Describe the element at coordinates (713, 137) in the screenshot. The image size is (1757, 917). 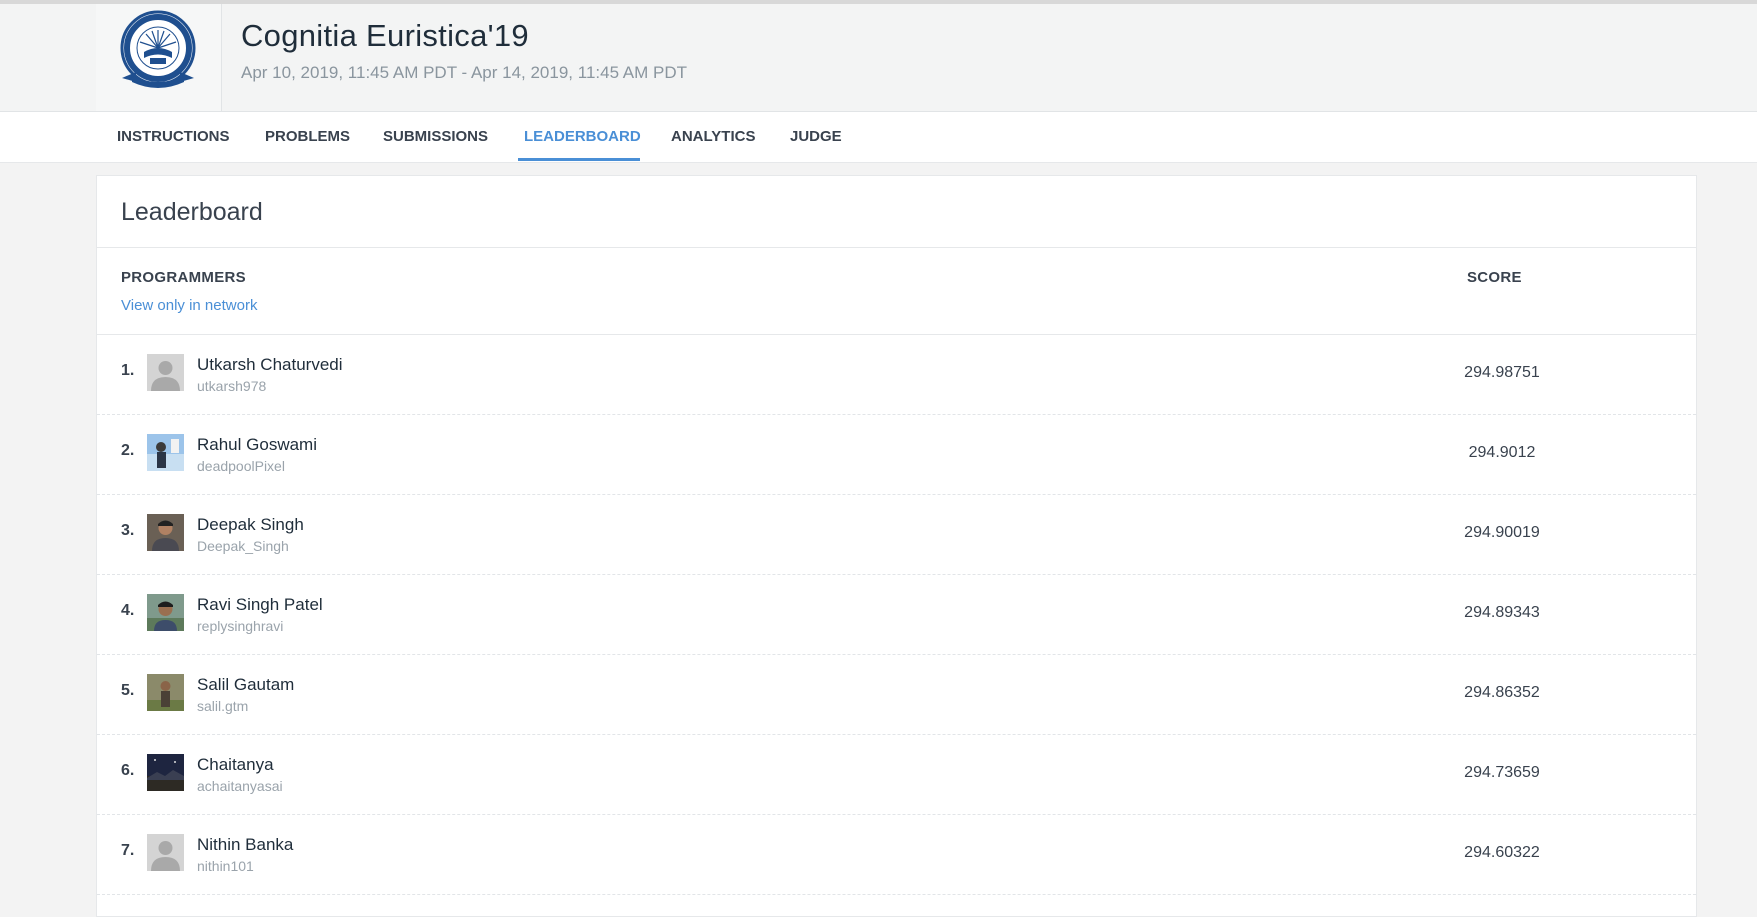
I see `tab-analytics: ANALYTICS` at that location.